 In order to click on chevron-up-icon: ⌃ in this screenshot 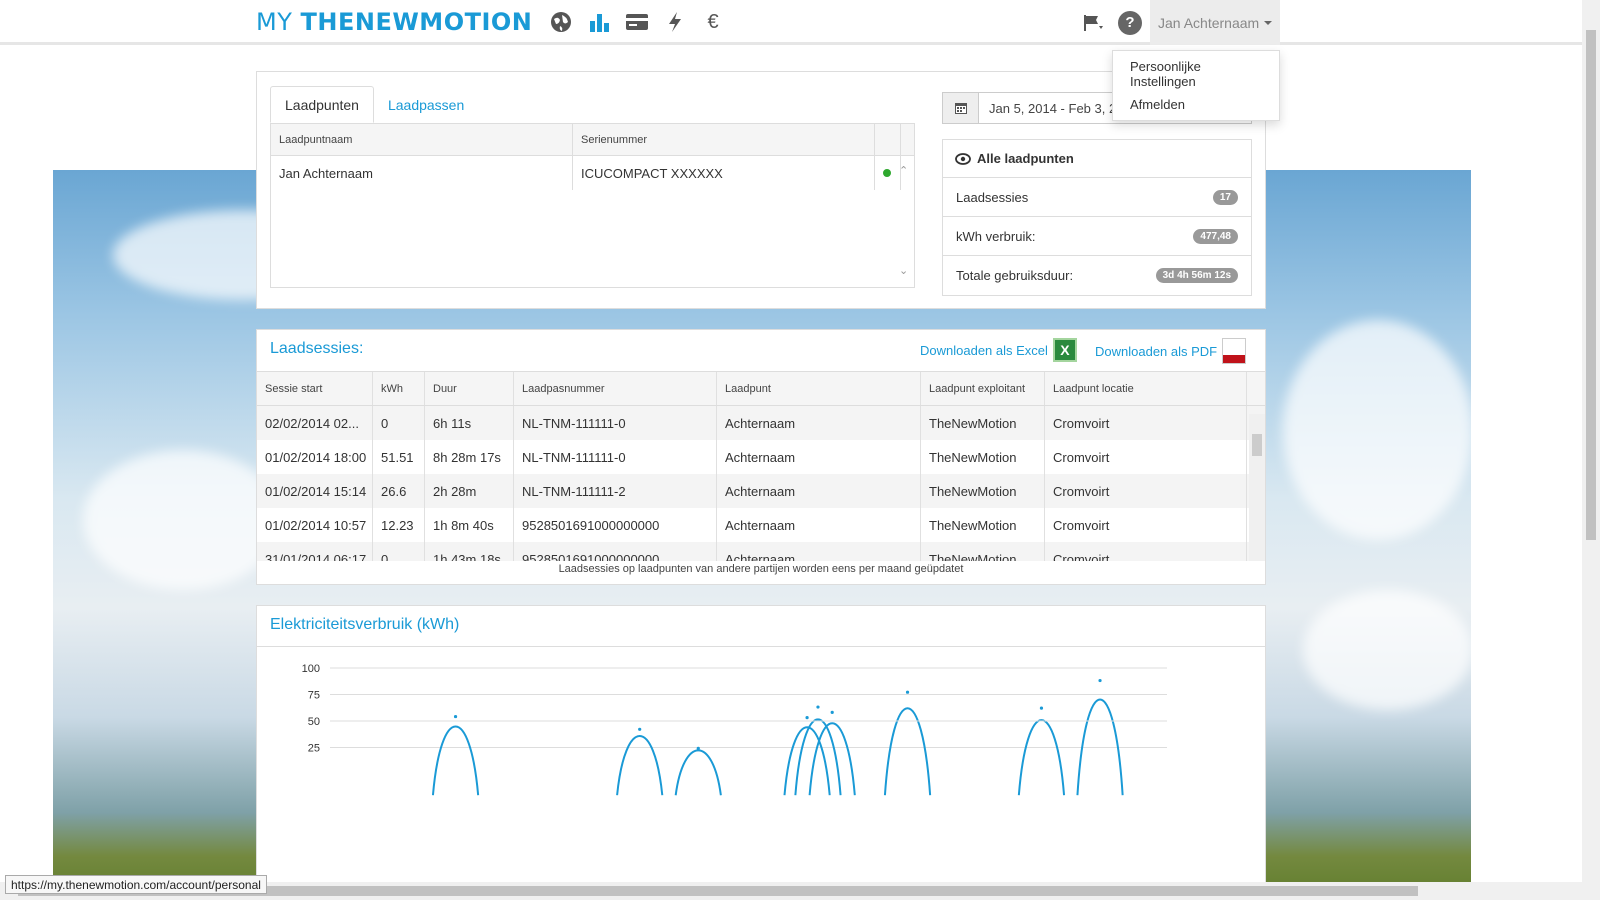, I will do `click(903, 170)`.